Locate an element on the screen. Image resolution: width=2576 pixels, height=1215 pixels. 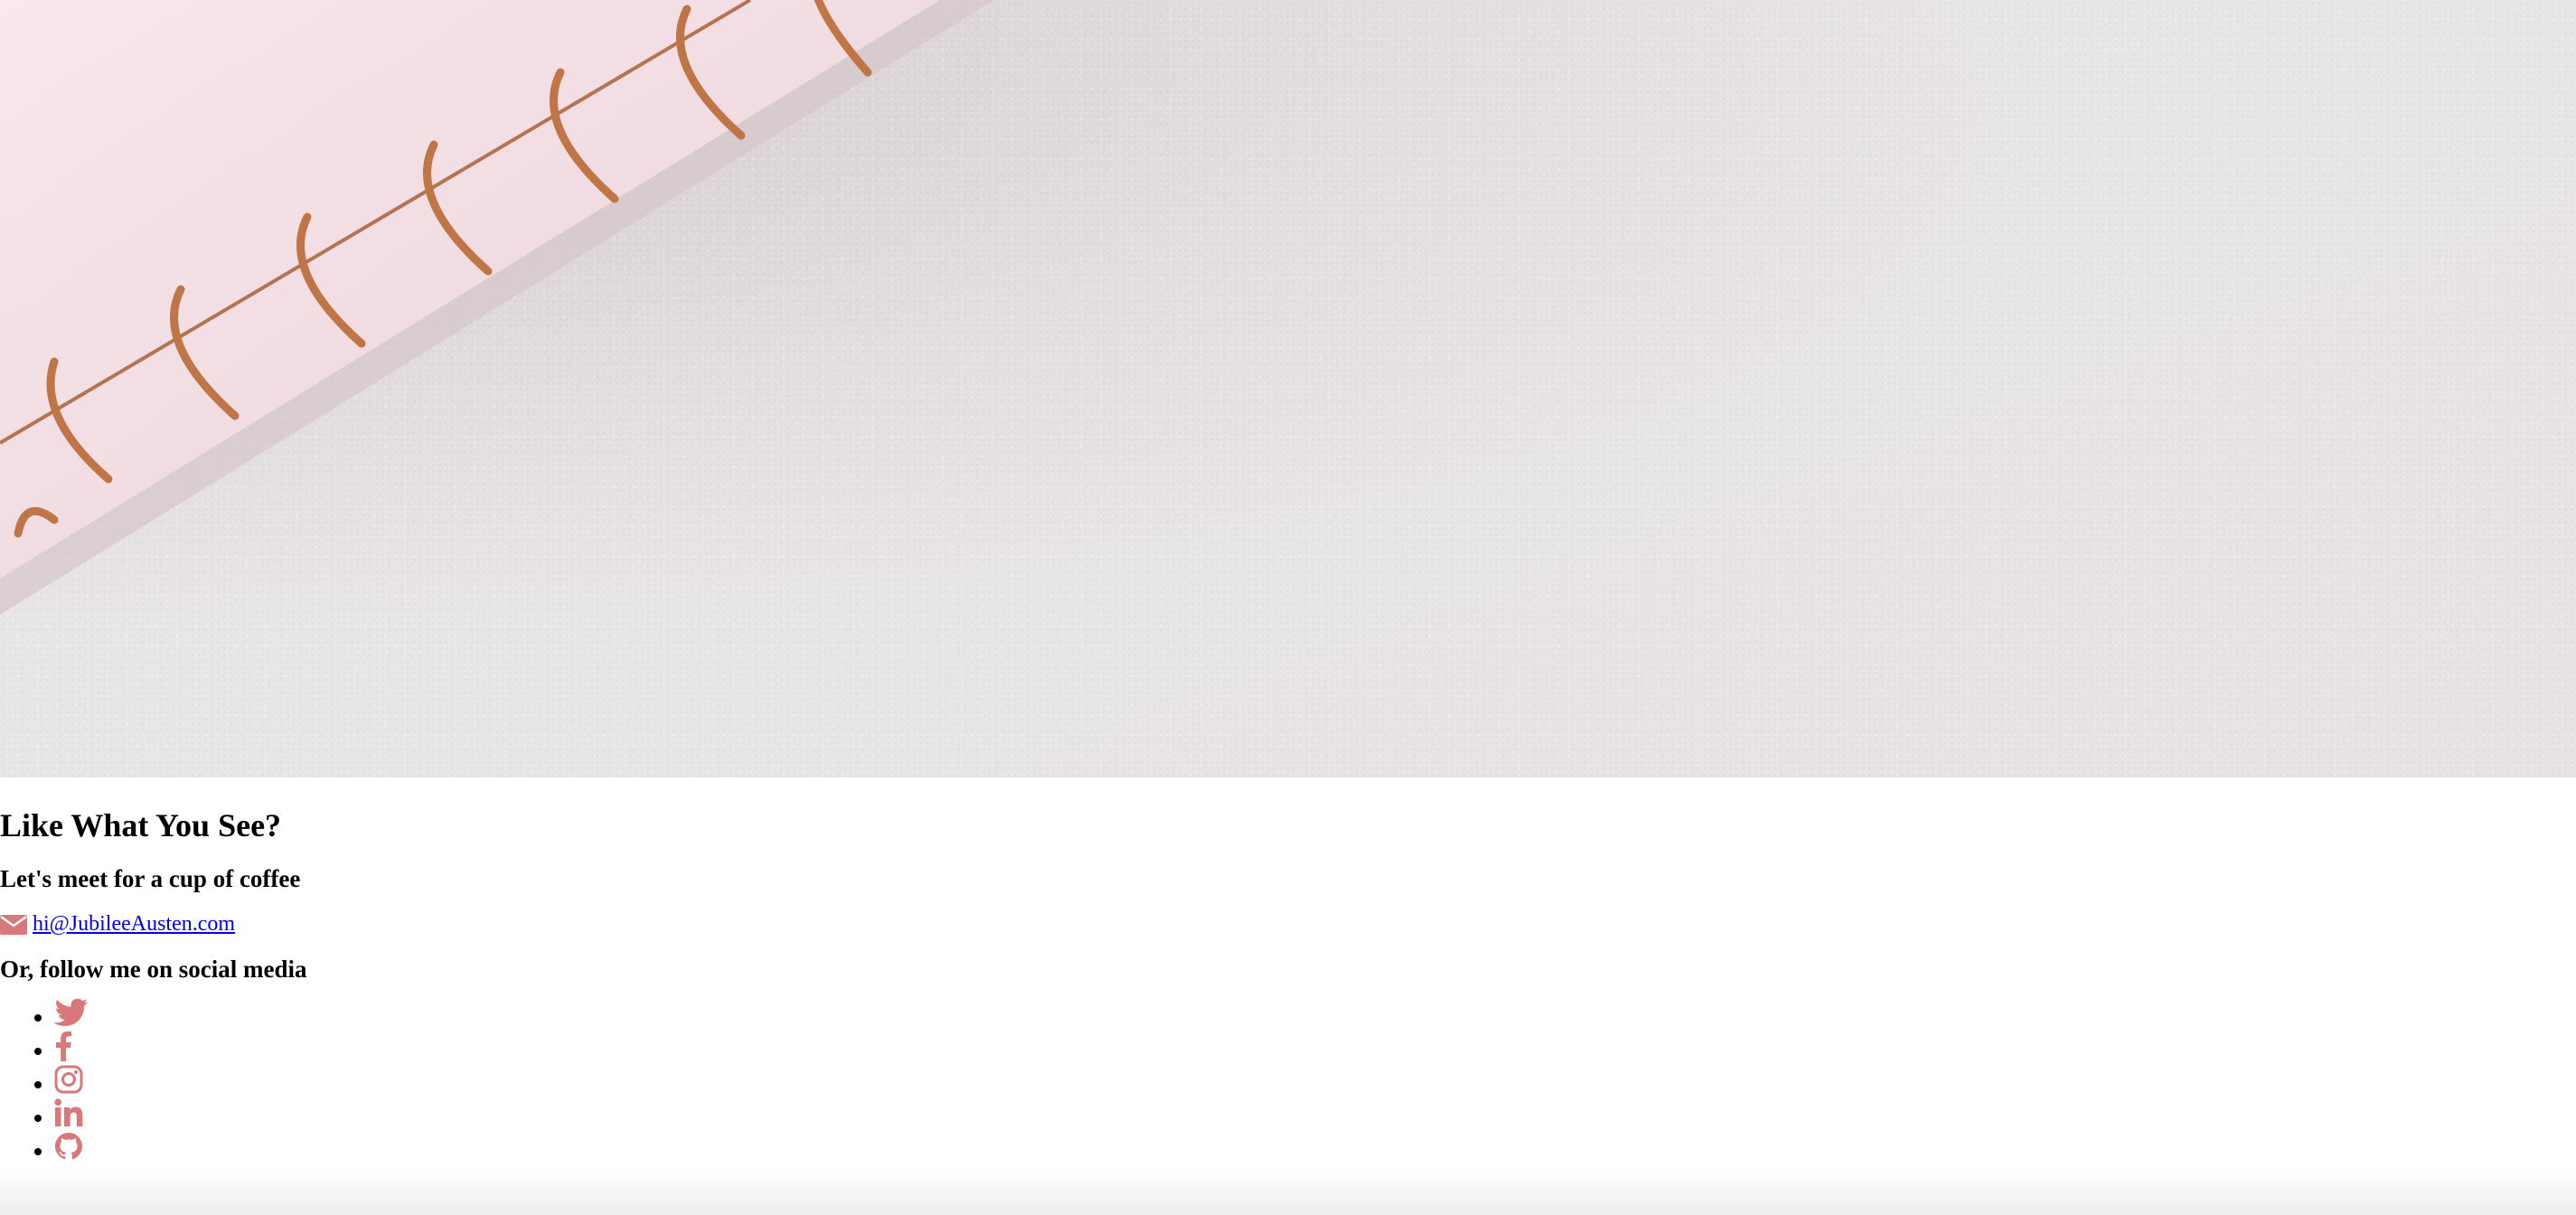
linkedin-icon is located at coordinates (68, 1112).